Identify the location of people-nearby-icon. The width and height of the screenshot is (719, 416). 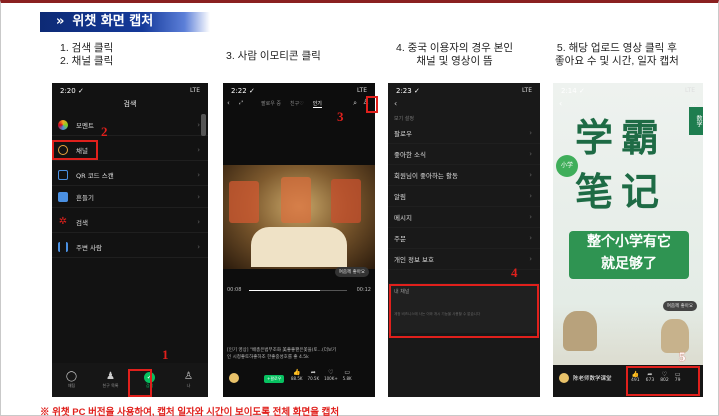
(63, 246).